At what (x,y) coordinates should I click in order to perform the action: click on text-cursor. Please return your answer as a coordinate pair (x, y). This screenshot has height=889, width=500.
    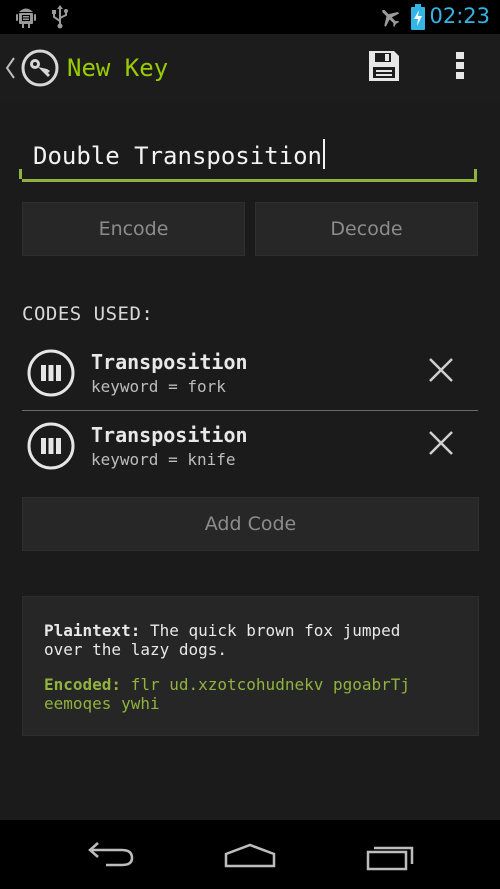
    Looking at the image, I should click on (323, 154).